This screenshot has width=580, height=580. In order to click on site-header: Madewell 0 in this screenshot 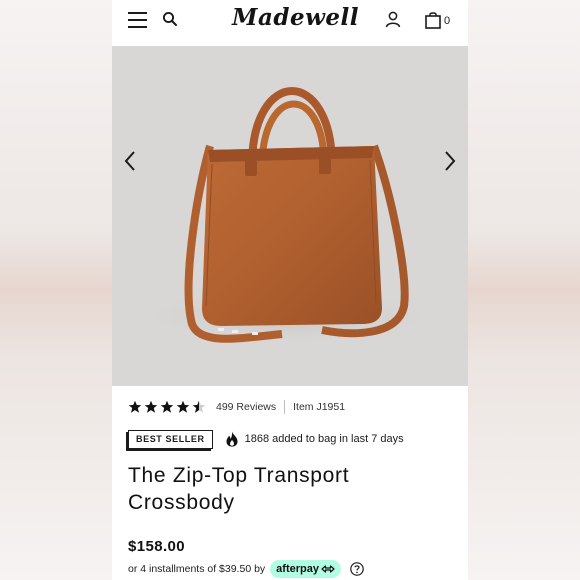, I will do `click(290, 23)`.